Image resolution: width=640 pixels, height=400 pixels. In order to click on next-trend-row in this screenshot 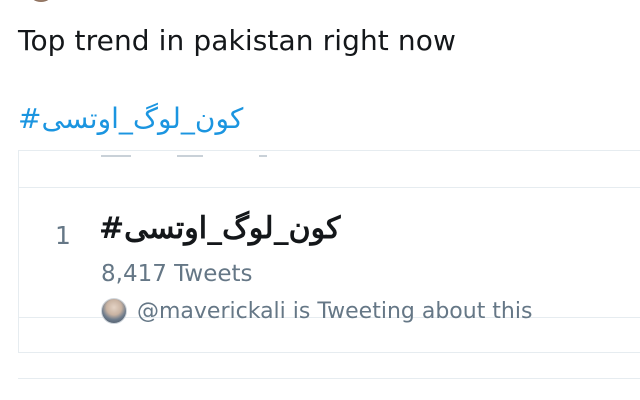, I will do `click(329, 335)`.